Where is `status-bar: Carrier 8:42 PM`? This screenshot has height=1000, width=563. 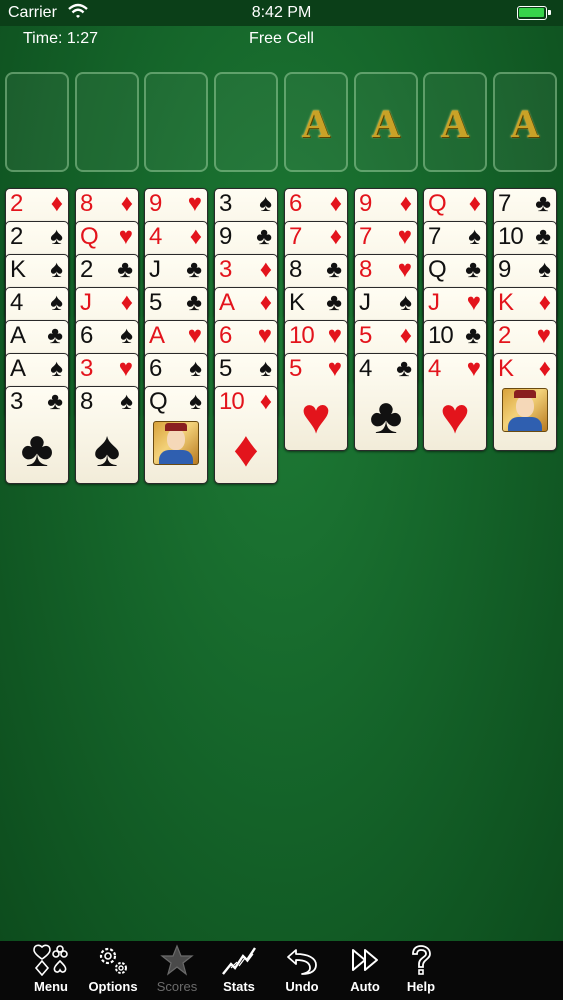
status-bar: Carrier 8:42 PM is located at coordinates (281, 13).